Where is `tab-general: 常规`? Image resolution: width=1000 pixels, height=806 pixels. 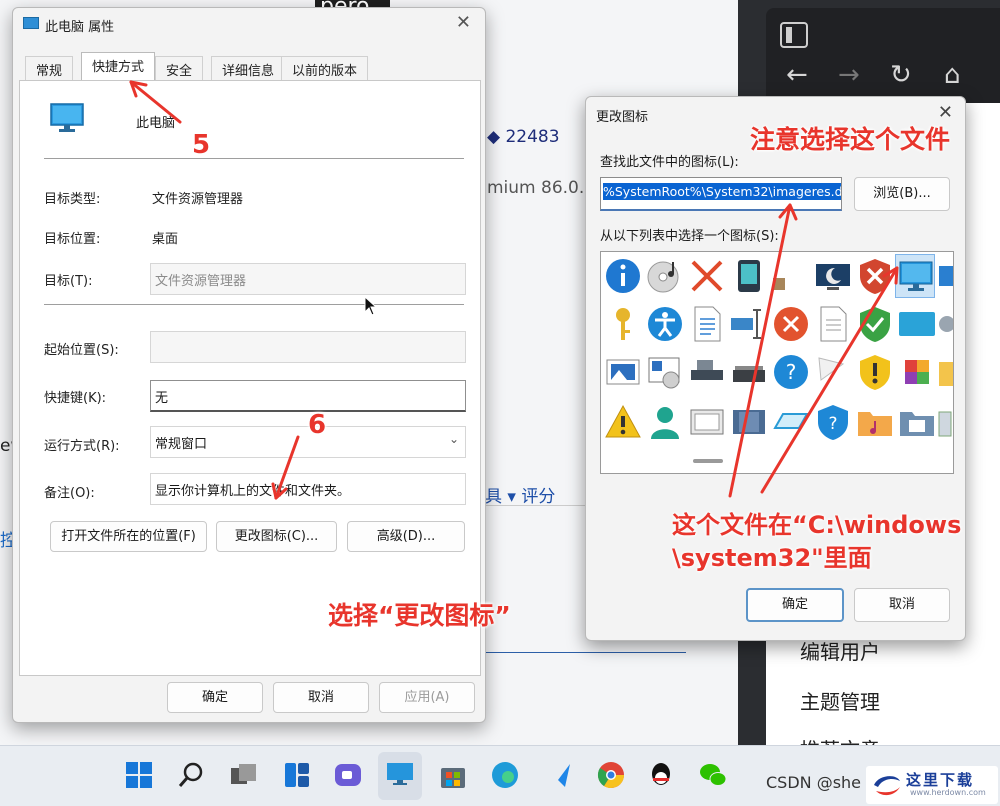 tab-general: 常规 is located at coordinates (49, 68).